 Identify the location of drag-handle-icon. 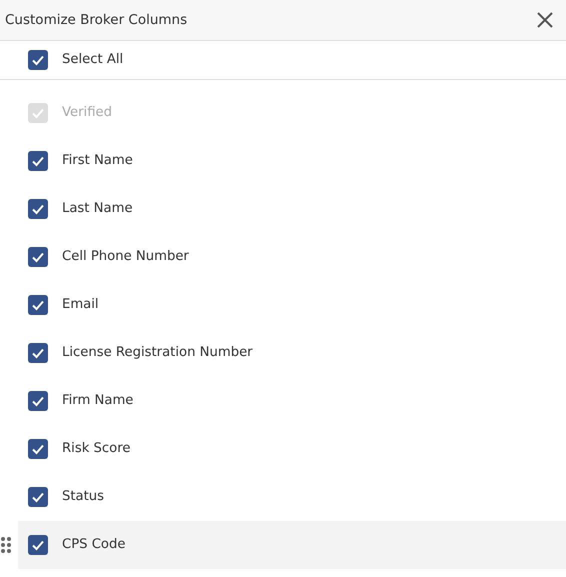
(6, 545).